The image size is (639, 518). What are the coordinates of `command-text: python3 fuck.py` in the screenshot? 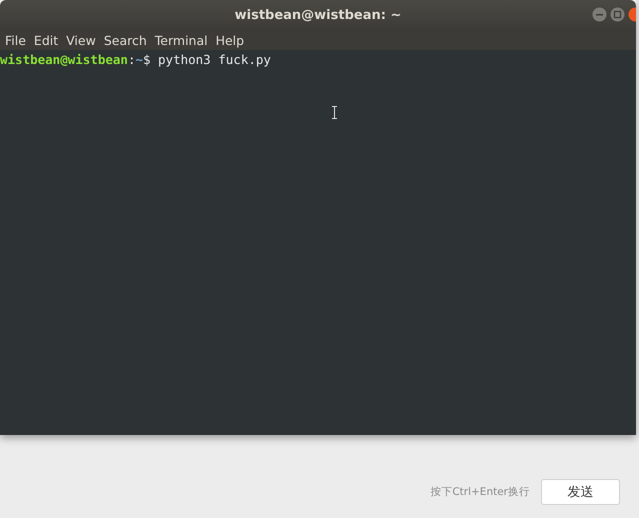 It's located at (214, 59).